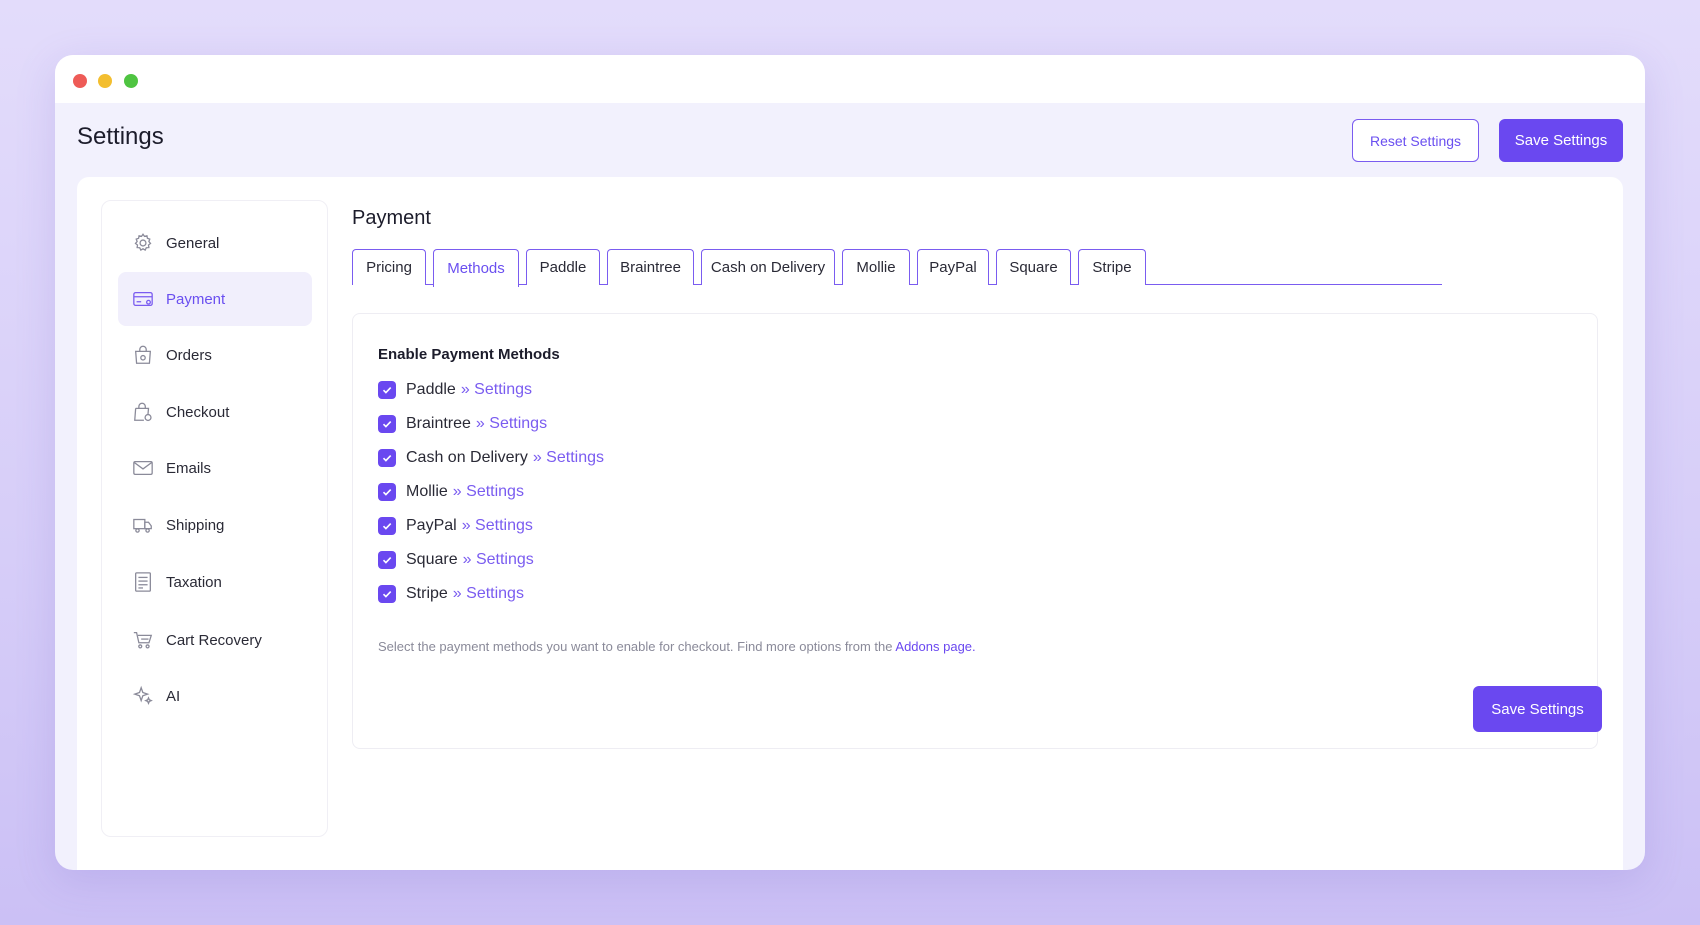 The image size is (1700, 925). I want to click on tab-methods: Methods, so click(476, 268).